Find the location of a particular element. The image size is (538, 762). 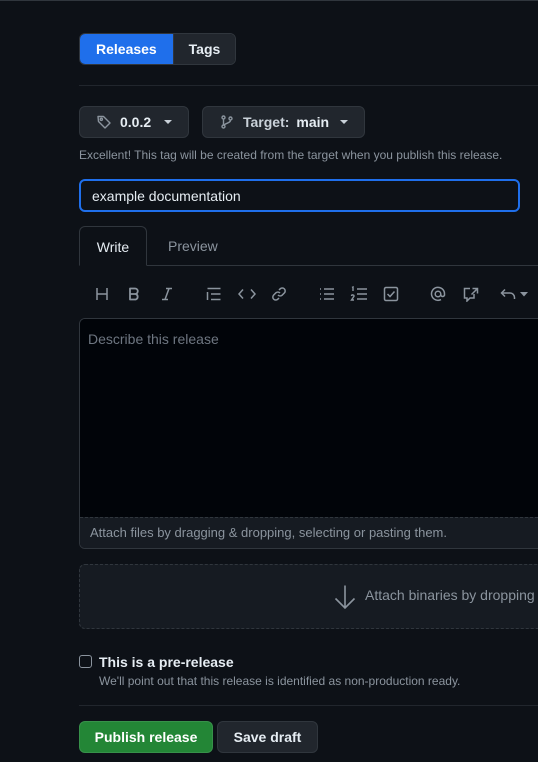

tab-releases: Releases is located at coordinates (126, 49).